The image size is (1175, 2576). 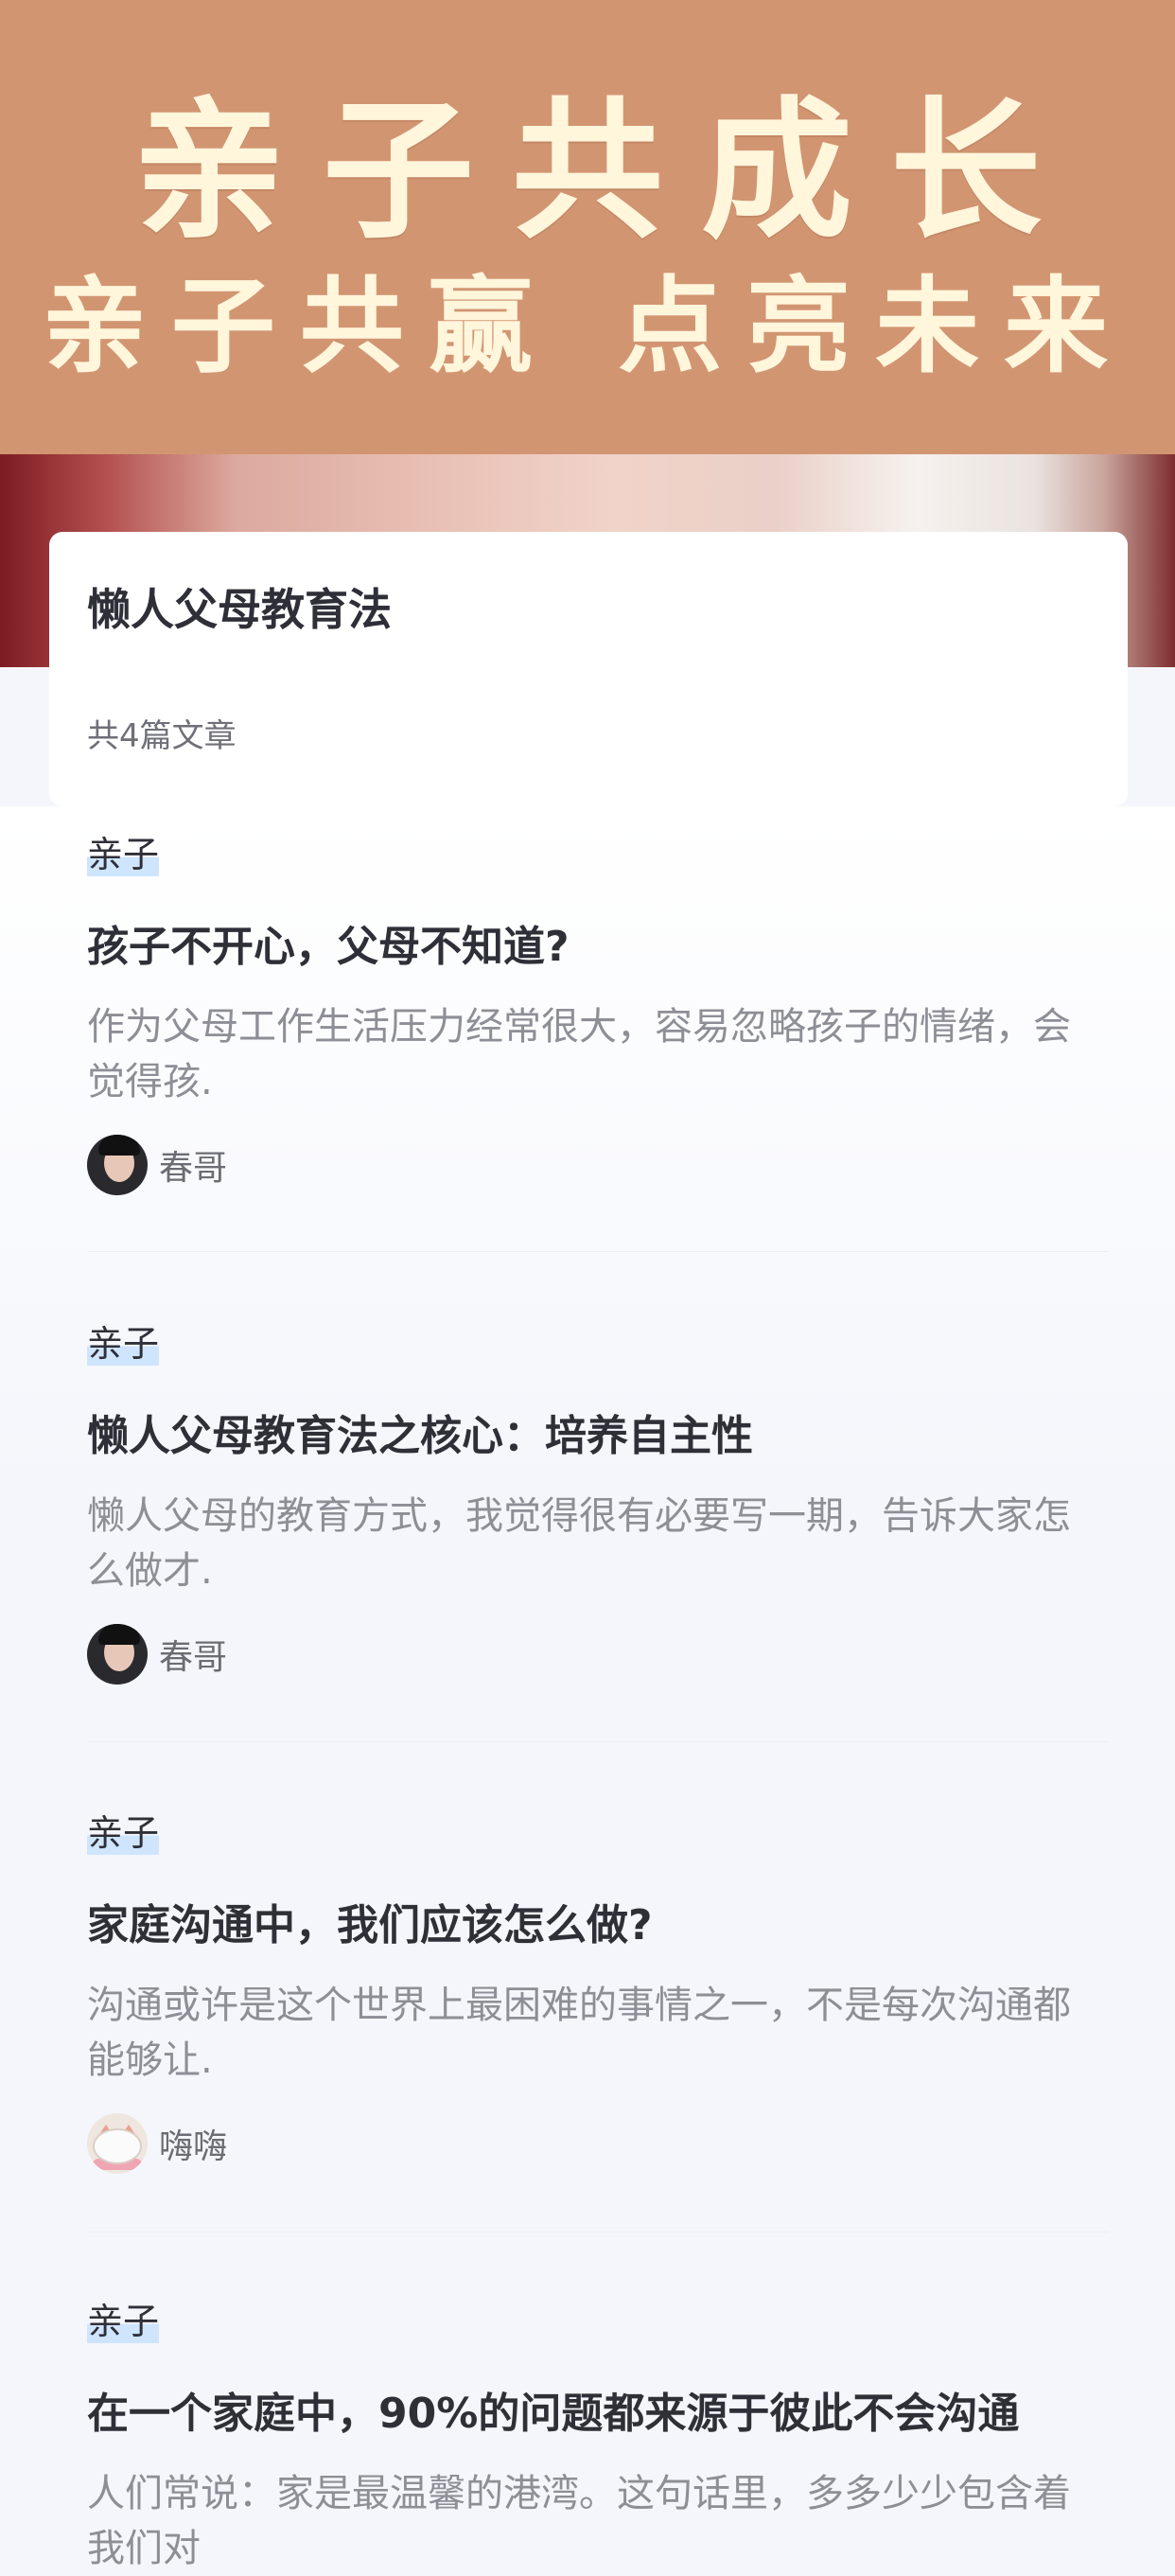 What do you see at coordinates (117, 2143) in the screenshot?
I see `cat-avatar-icon` at bounding box center [117, 2143].